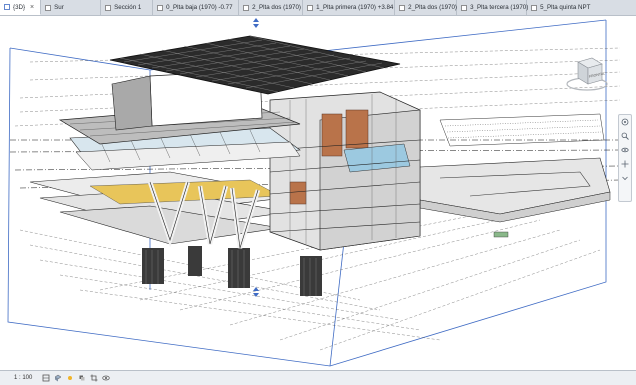 This screenshot has height=385, width=636. I want to click on tab-plta-primera: 1_Plta primera (1970) +3.84, so click(349, 7).